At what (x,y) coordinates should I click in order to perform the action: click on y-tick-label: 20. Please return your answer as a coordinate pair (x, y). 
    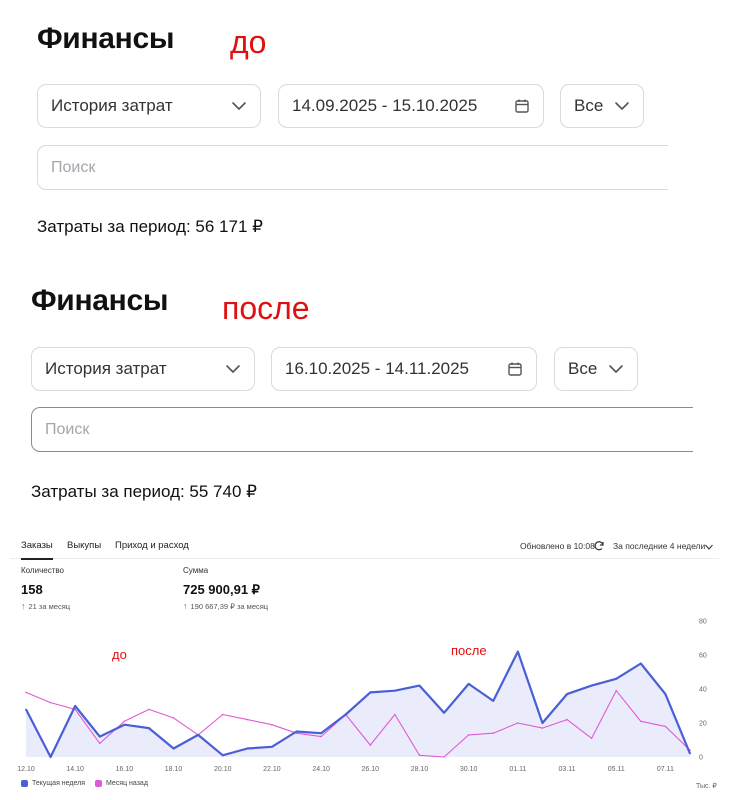
    Looking at the image, I should click on (703, 724).